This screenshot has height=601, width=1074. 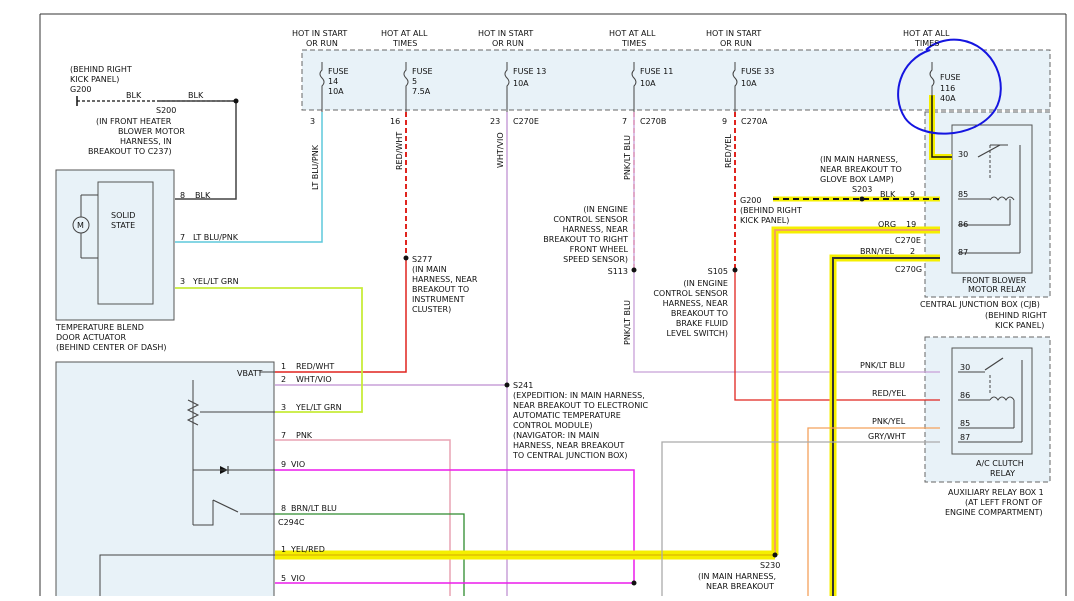 What do you see at coordinates (166, 110) in the screenshot?
I see `svg-text: S200` at bounding box center [166, 110].